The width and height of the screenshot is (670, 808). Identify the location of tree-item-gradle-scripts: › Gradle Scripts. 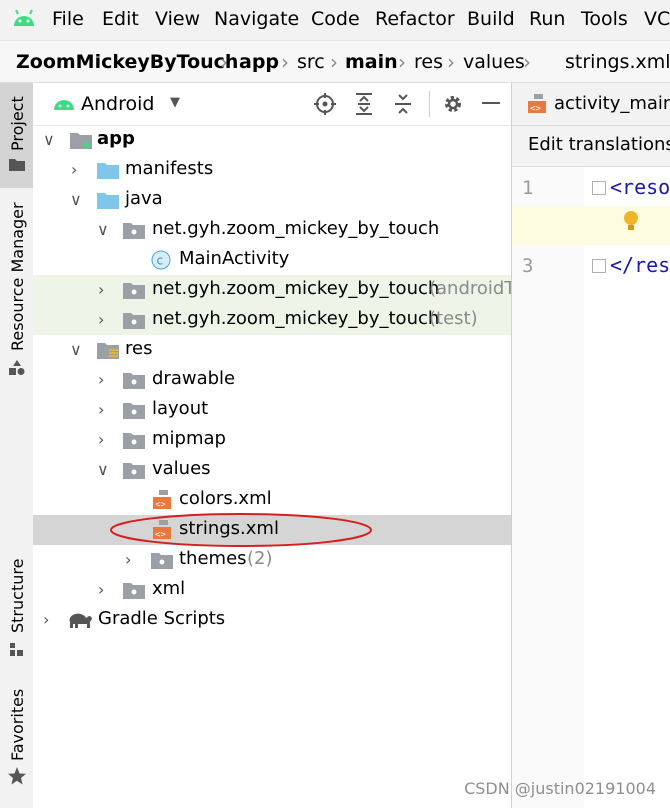
(272, 620).